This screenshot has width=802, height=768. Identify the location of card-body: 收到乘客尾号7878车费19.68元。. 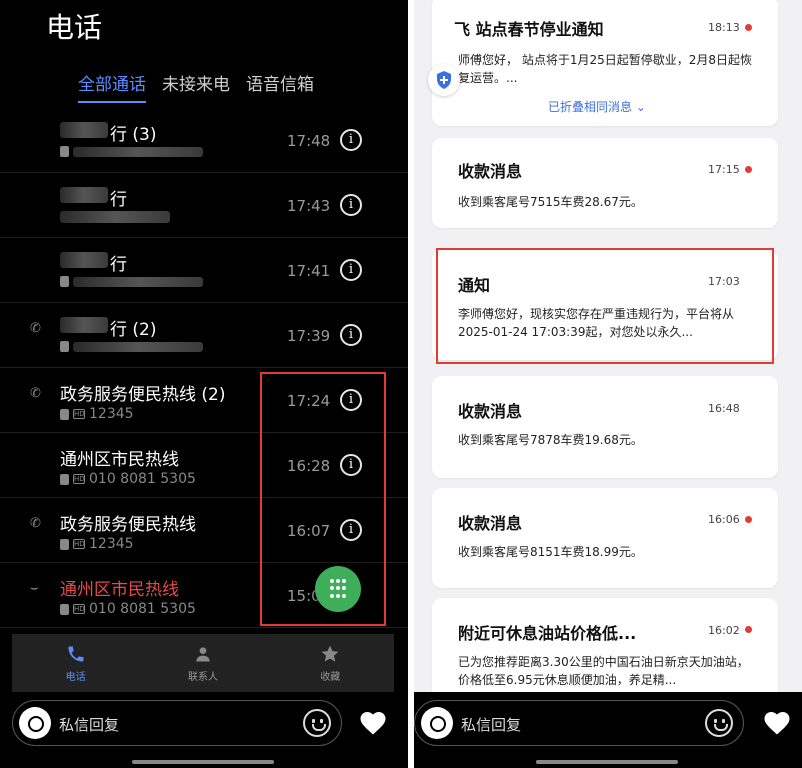
(550, 440).